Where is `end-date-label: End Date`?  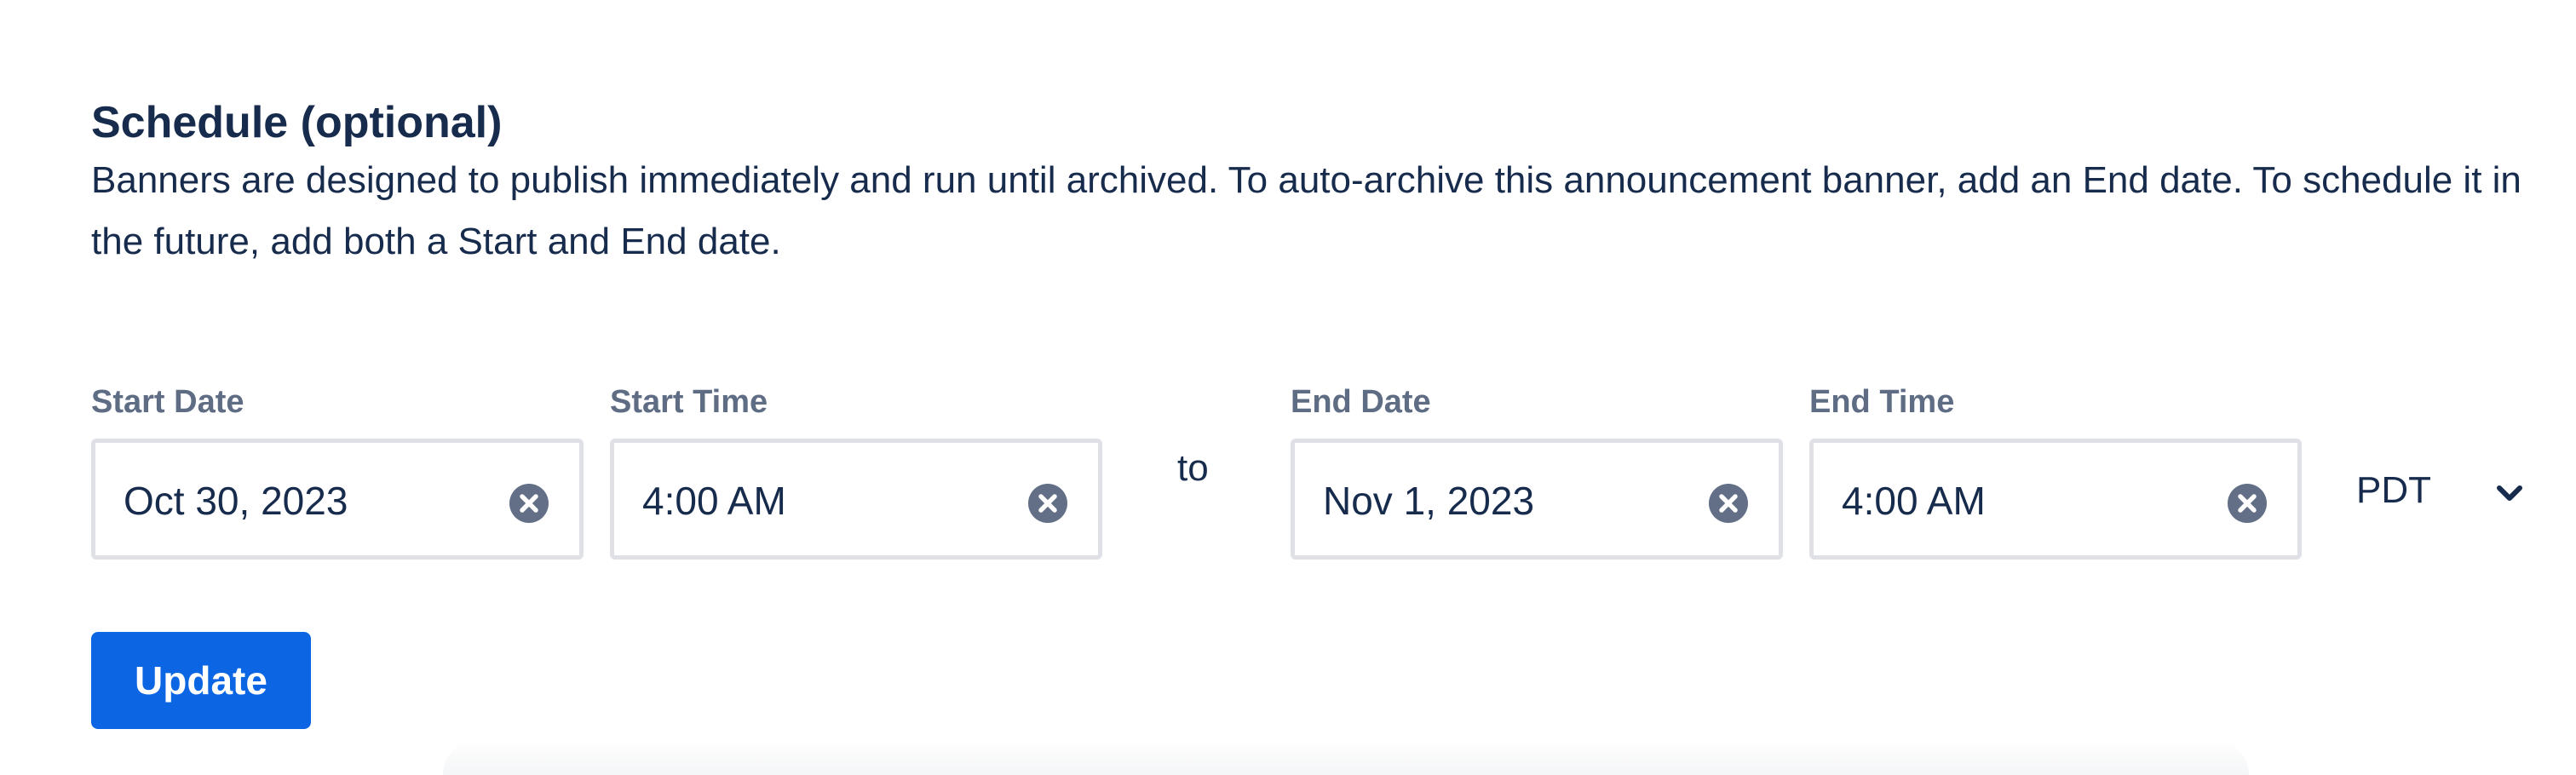
end-date-label: End Date is located at coordinates (1361, 402).